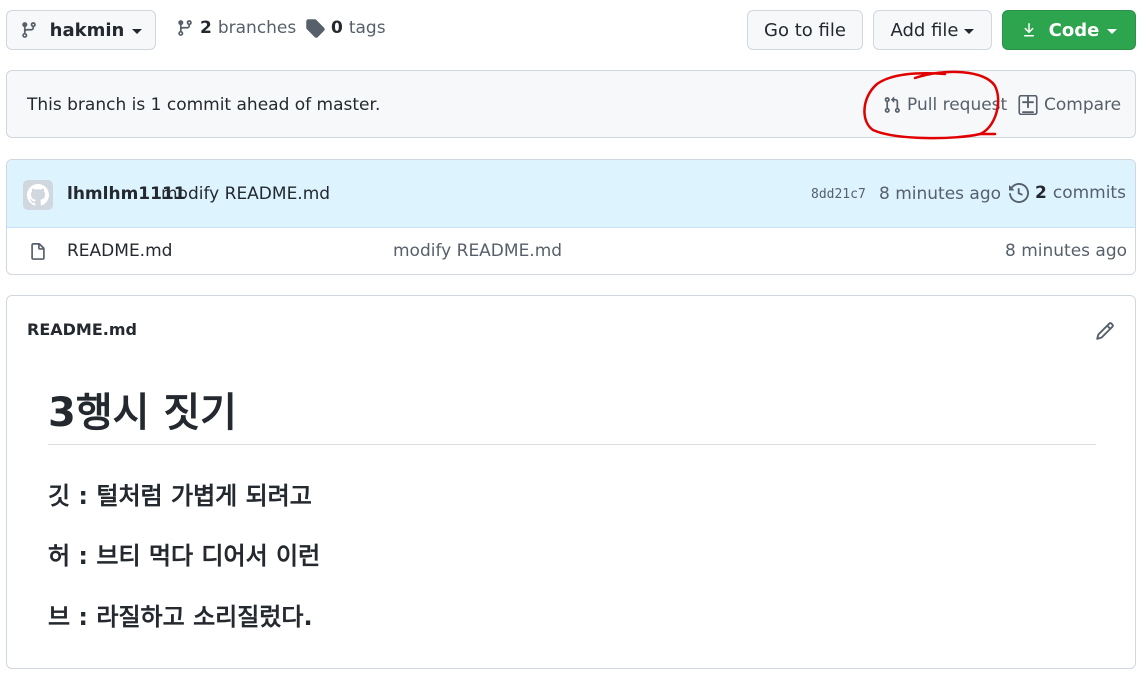 This screenshot has width=1146, height=679. Describe the element at coordinates (367, 28) in the screenshot. I see `tags-label: tags` at that location.